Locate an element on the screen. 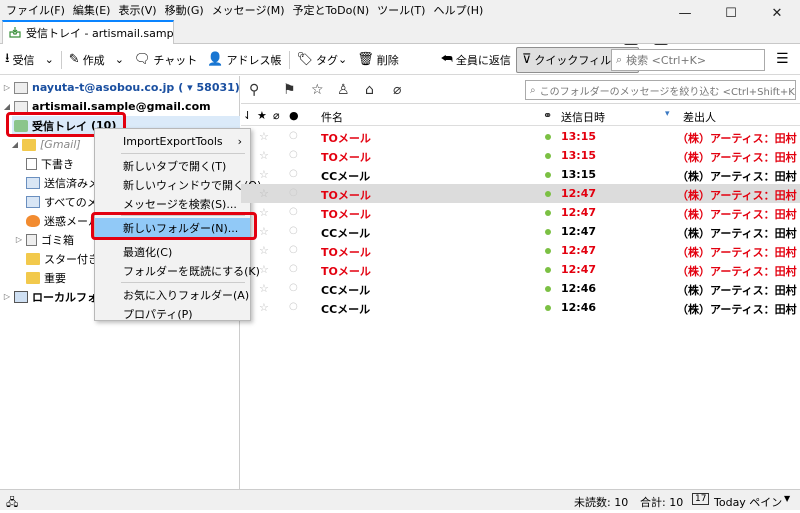 This screenshot has width=800, height=513. folder-sent: 送信済みメ is located at coordinates (61, 182).